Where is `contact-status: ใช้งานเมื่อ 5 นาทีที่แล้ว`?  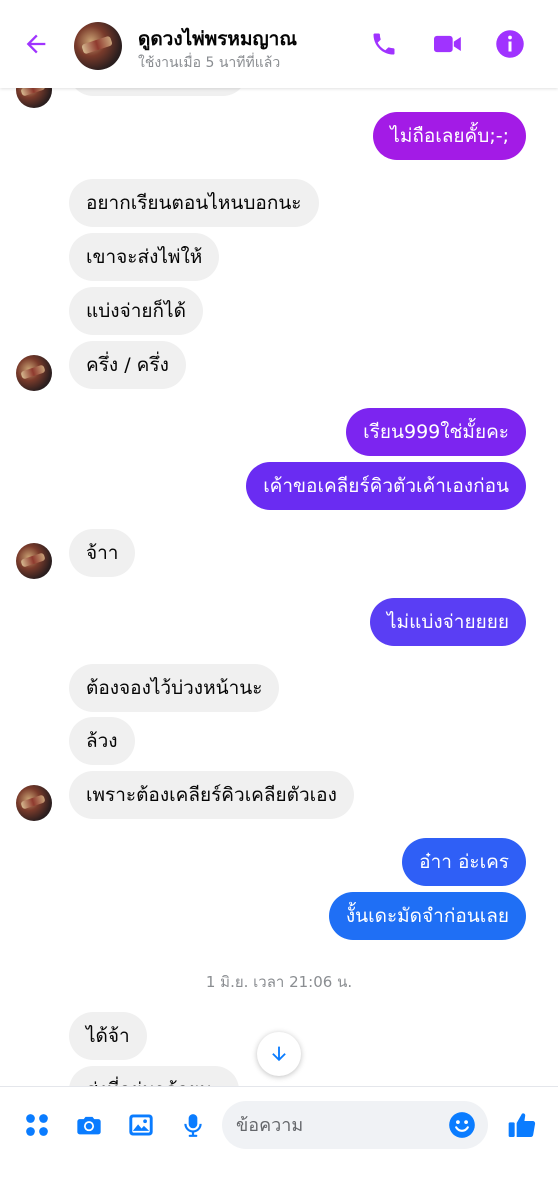
contact-status: ใช้งานเมื่อ 5 นาทีที่แล้ว is located at coordinates (209, 63).